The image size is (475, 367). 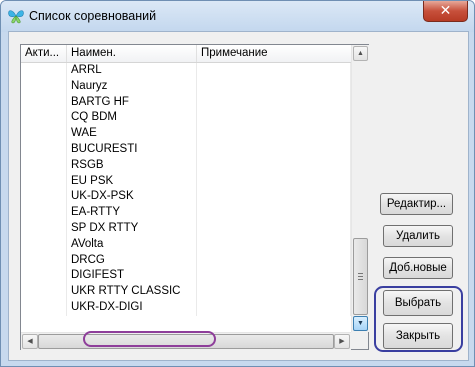 I want to click on title-bar: Список соревнований ✕, so click(x=237, y=16).